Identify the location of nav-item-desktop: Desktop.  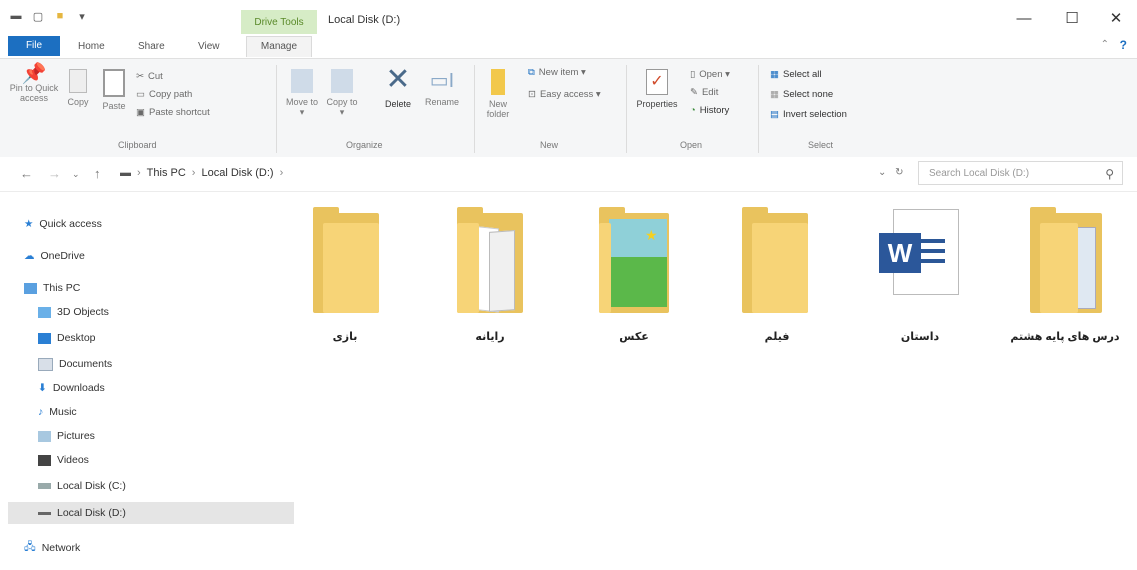
(67, 338).